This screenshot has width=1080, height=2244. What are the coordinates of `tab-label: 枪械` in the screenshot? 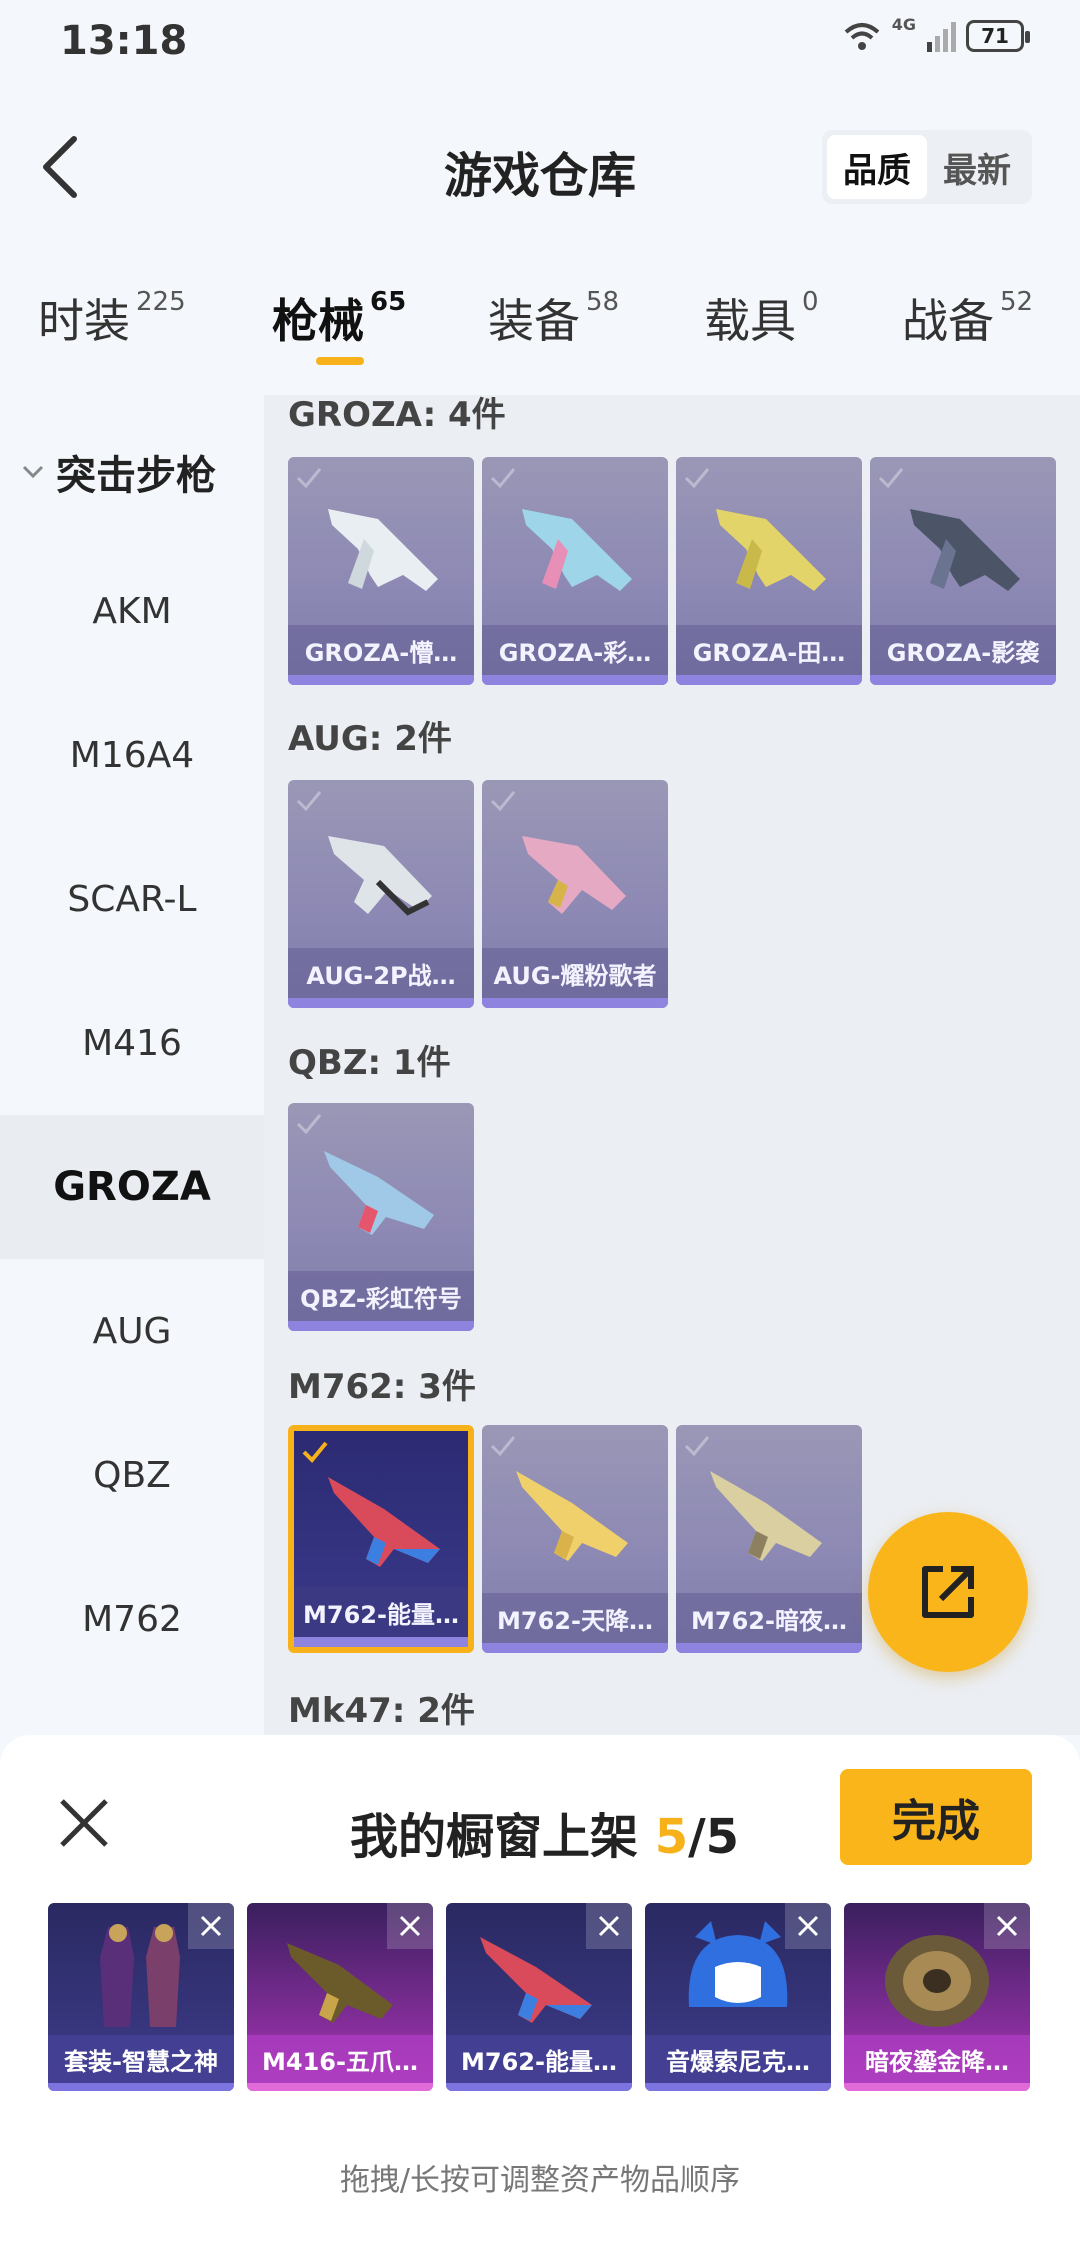 It's located at (318, 321).